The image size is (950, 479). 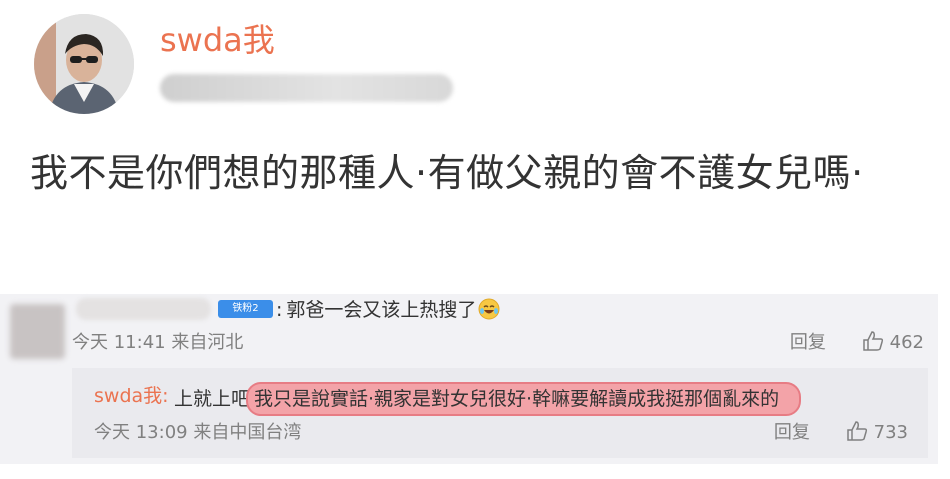 I want to click on reply-text-prefix: 上就上吧, so click(x=212, y=399).